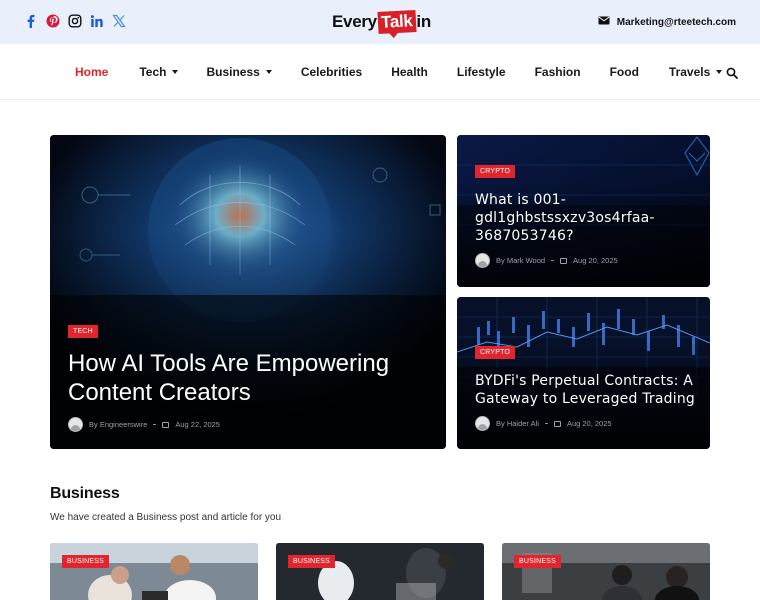  I want to click on linkedin-icon, so click(97, 21).